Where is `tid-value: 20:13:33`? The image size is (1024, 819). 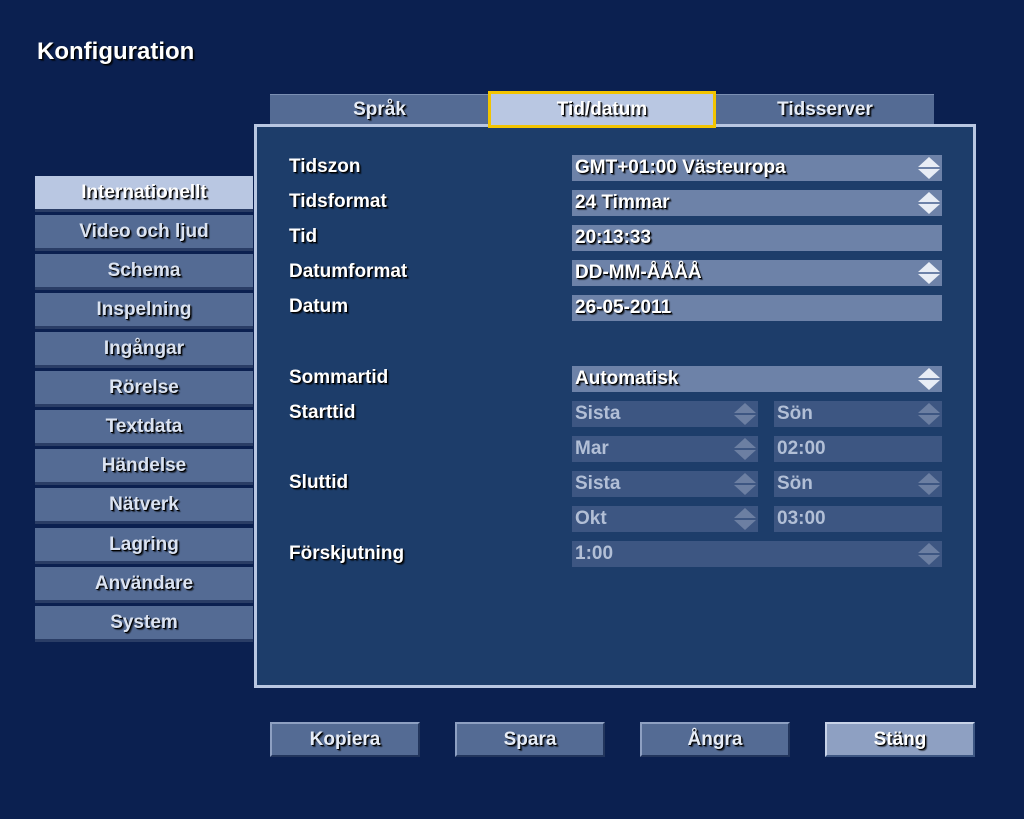
tid-value: 20:13:33 is located at coordinates (613, 237).